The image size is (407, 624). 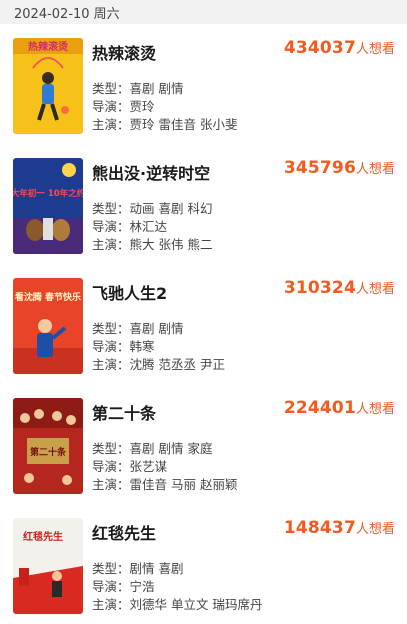 I want to click on genre-value: 喜剧 剧情 家庭, so click(x=171, y=448).